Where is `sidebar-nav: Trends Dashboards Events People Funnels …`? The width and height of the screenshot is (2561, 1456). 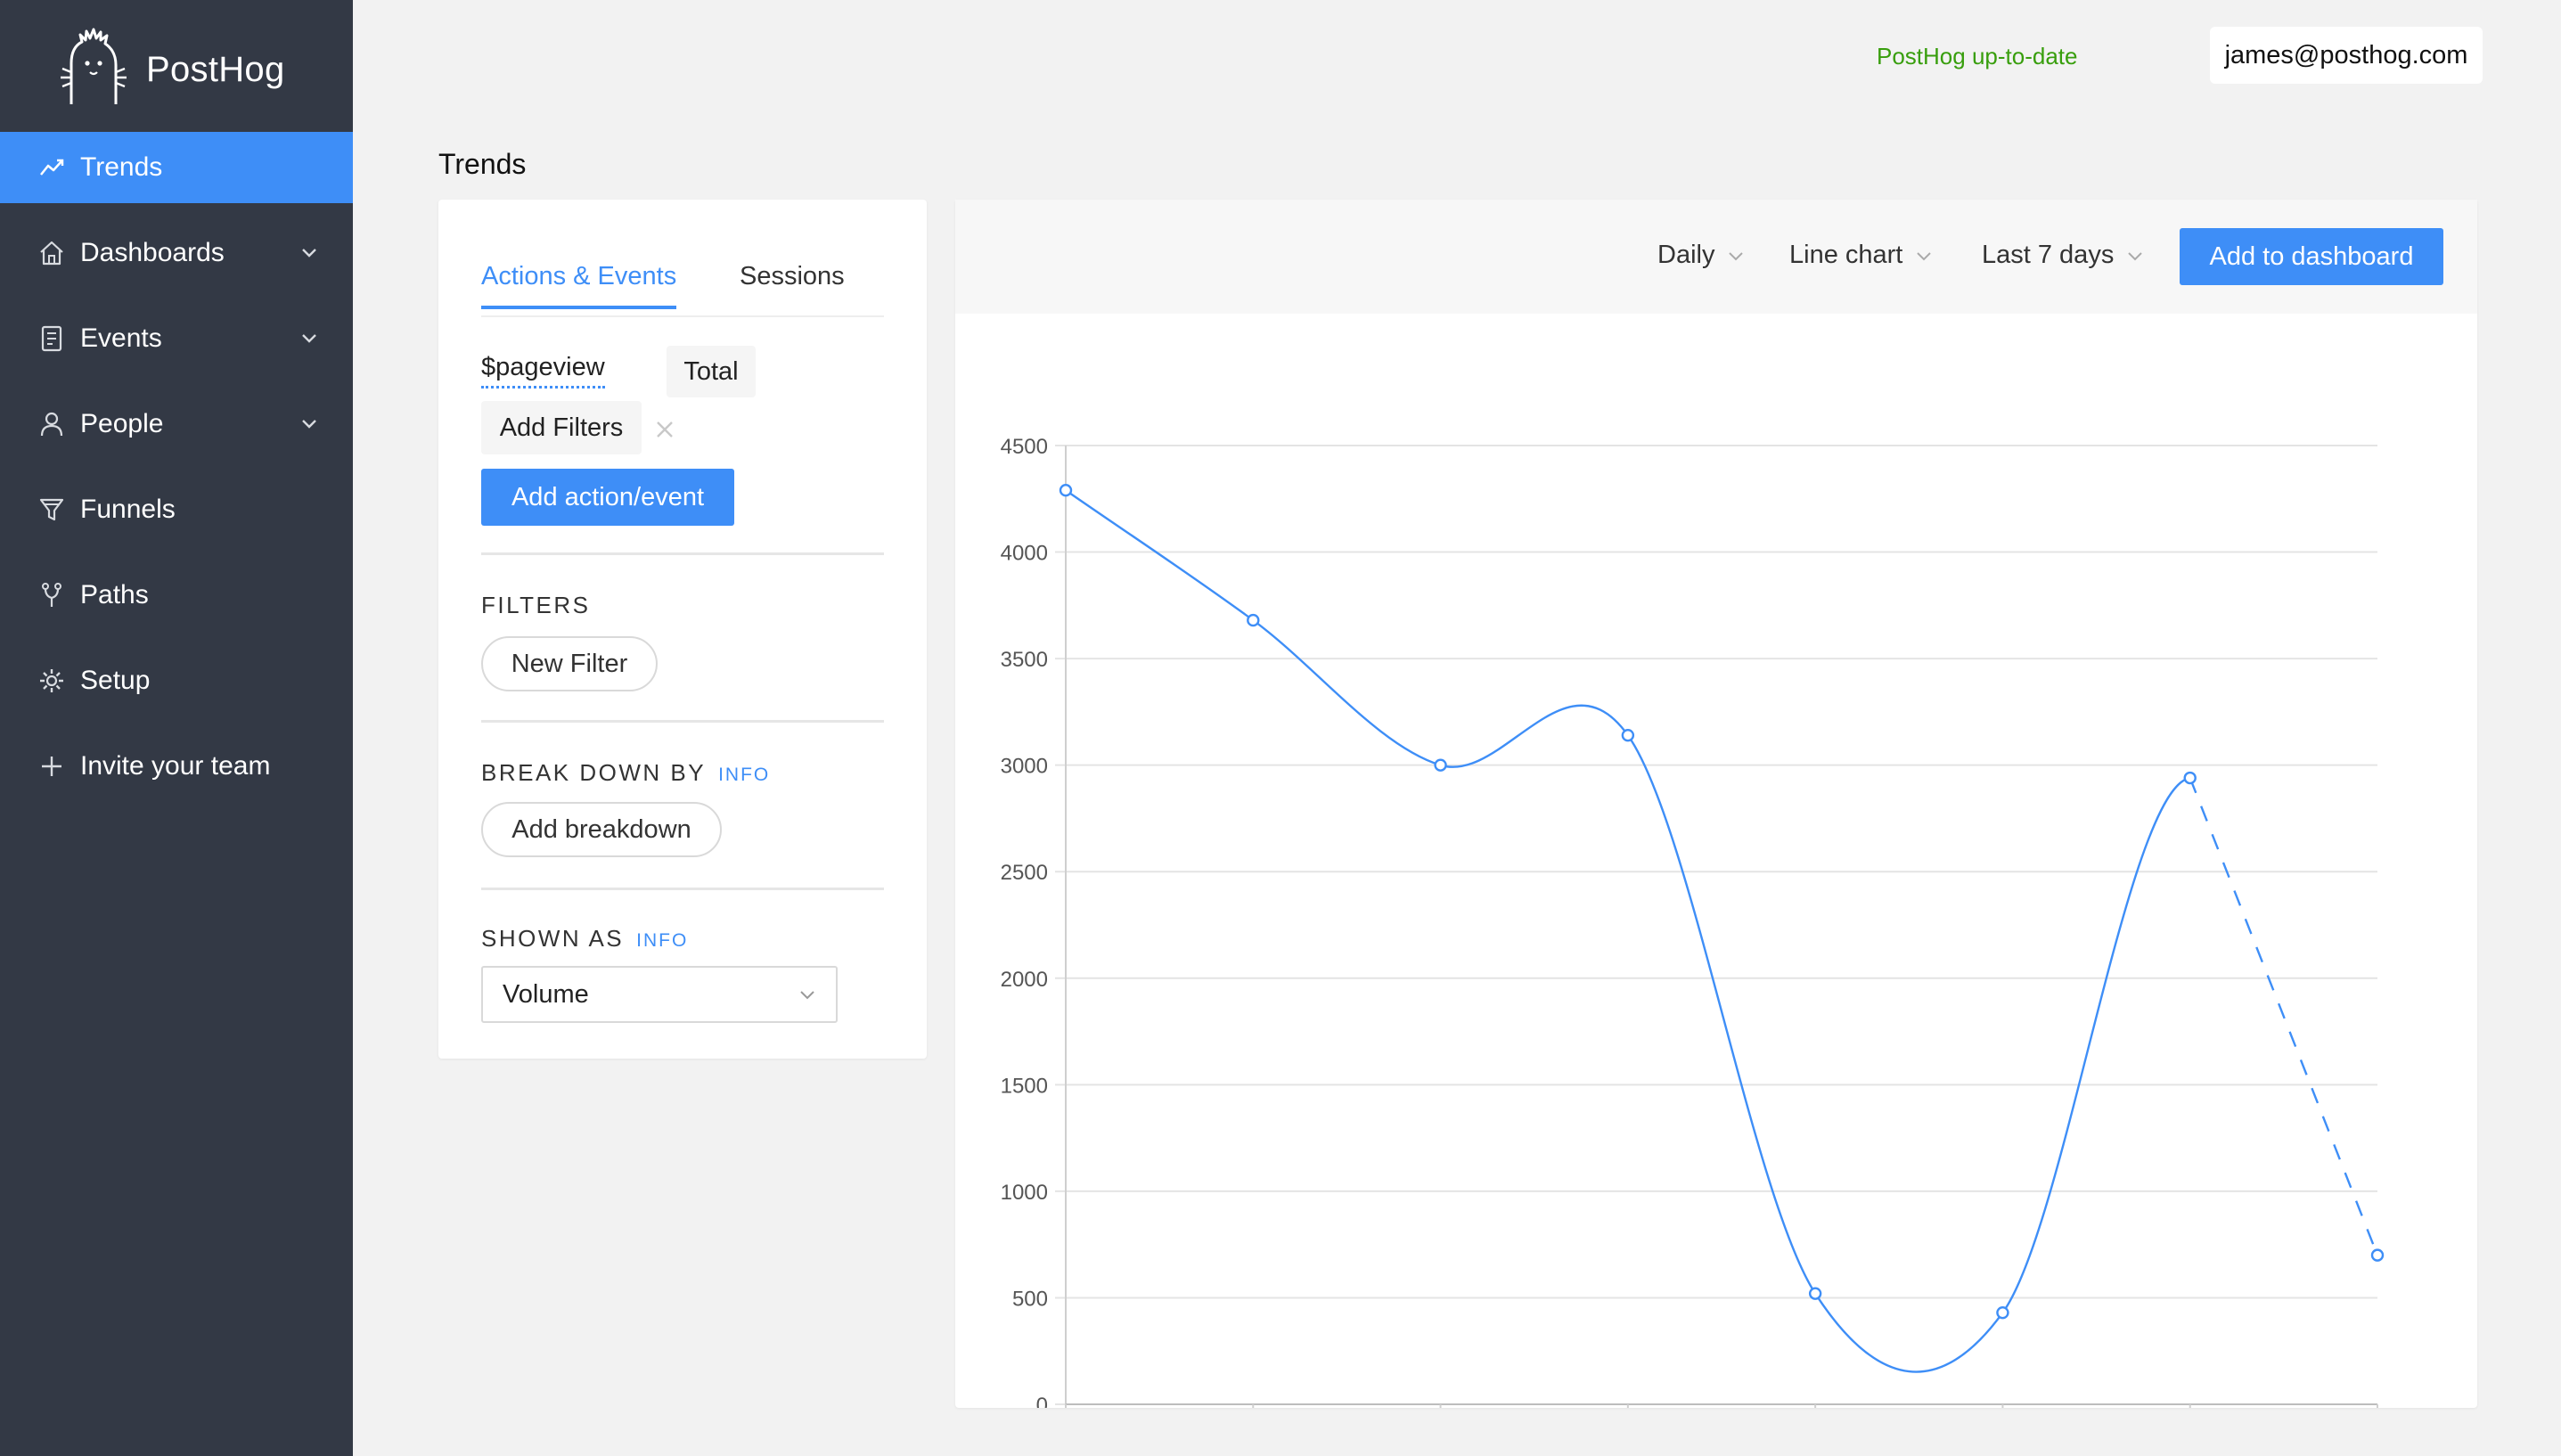 sidebar-nav: Trends Dashboards Events People Funnels … is located at coordinates (176, 474).